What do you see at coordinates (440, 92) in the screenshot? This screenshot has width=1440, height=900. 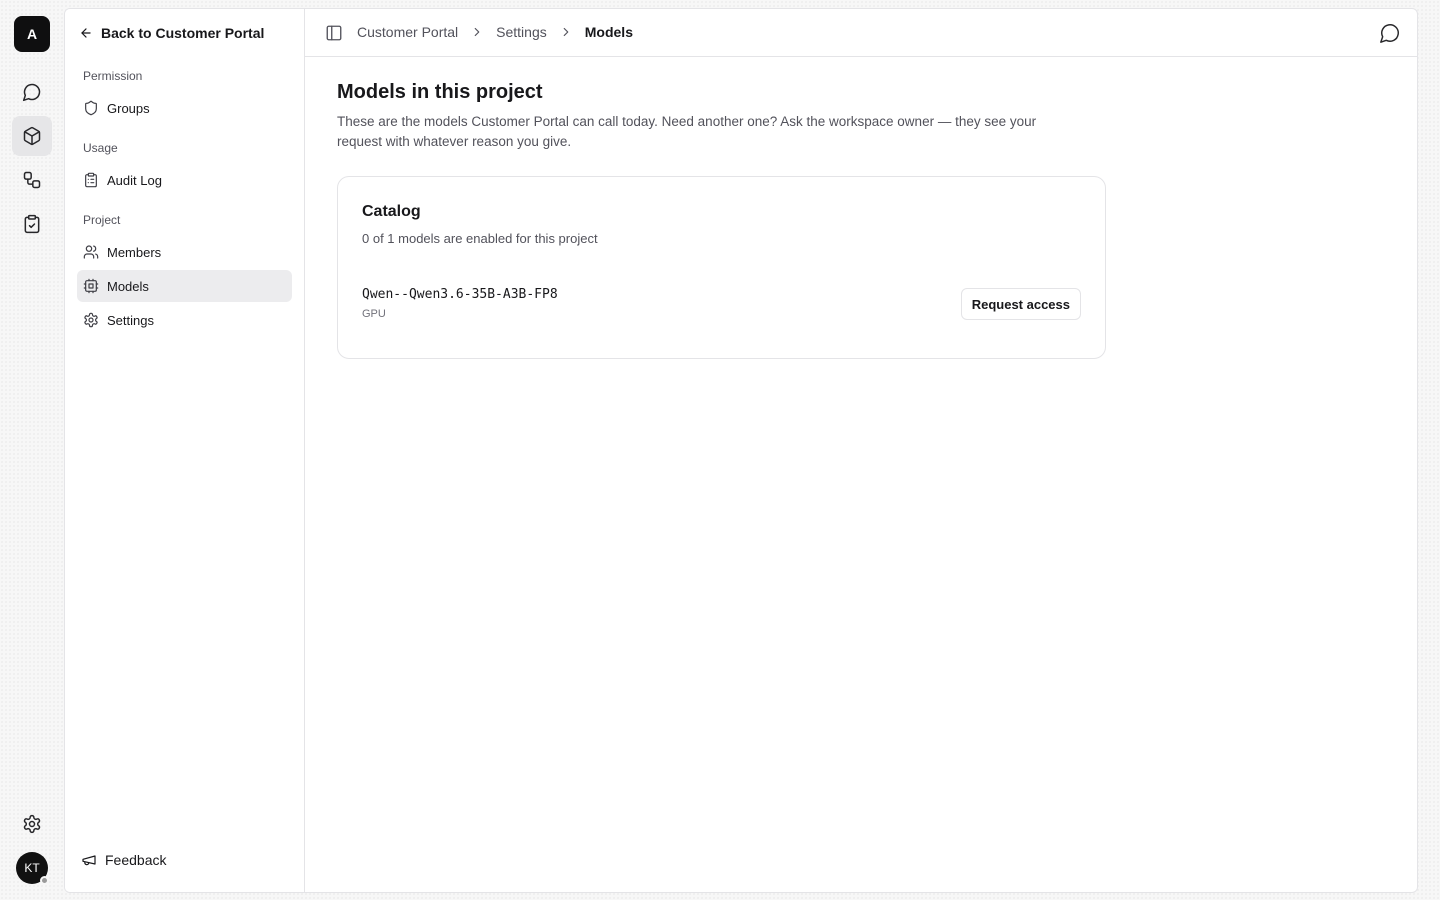 I see `page-title: Models in this project` at bounding box center [440, 92].